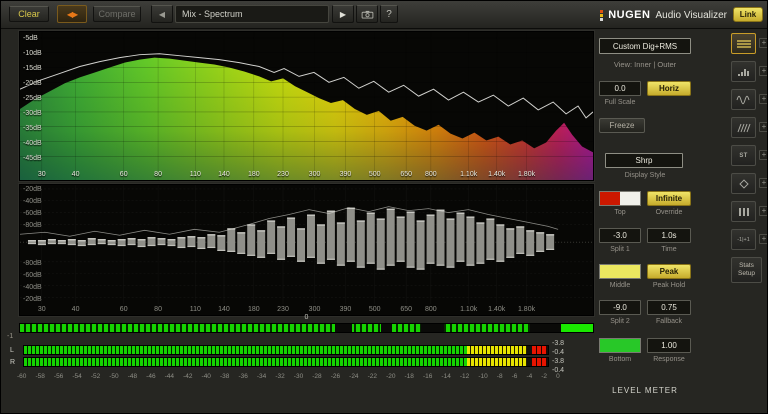 Image resolution: width=768 pixels, height=414 pixels. What do you see at coordinates (72, 14) in the screenshot?
I see `swap-compare-button: ◀▶` at bounding box center [72, 14].